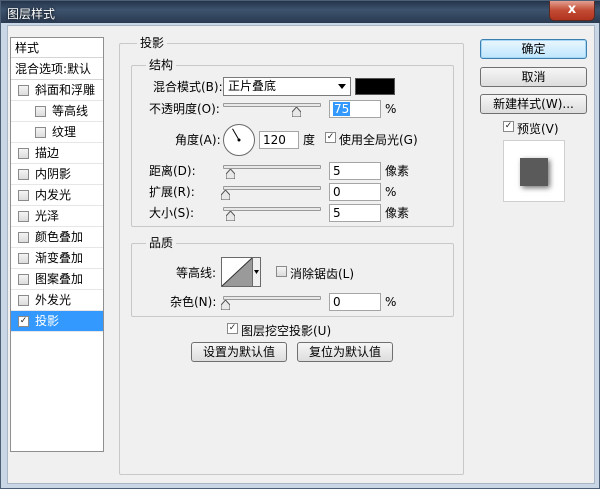  I want to click on reset-default-button: 复位为默认值, so click(345, 352).